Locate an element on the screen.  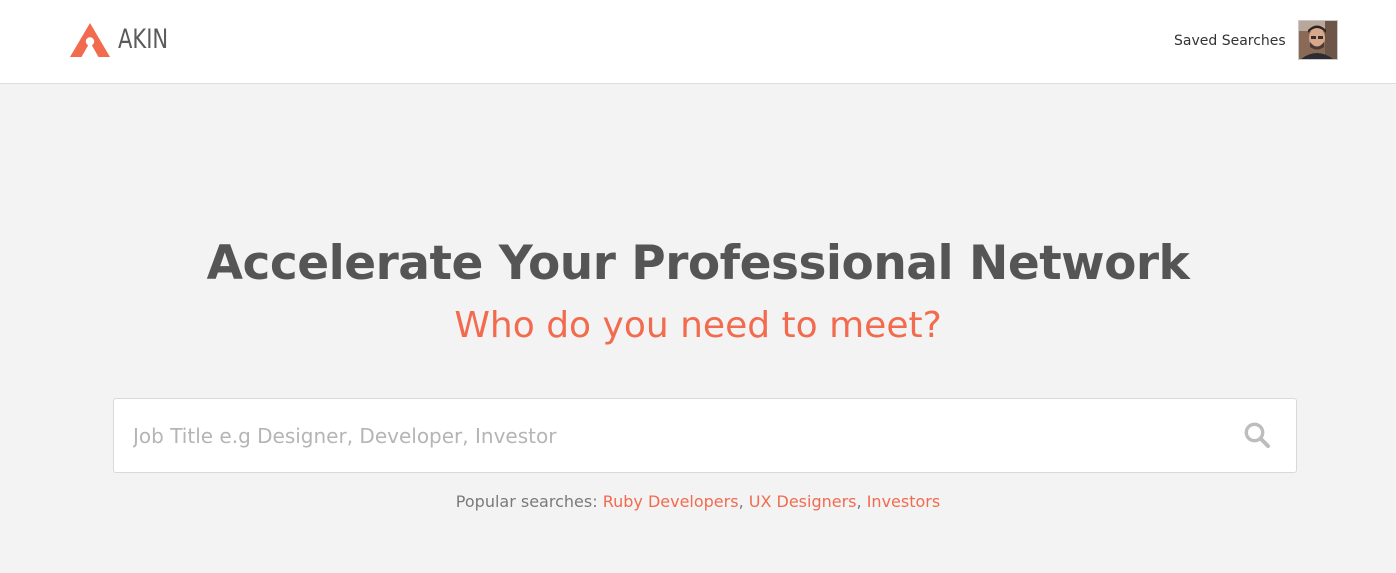
logo-text: AKIN is located at coordinates (143, 39).